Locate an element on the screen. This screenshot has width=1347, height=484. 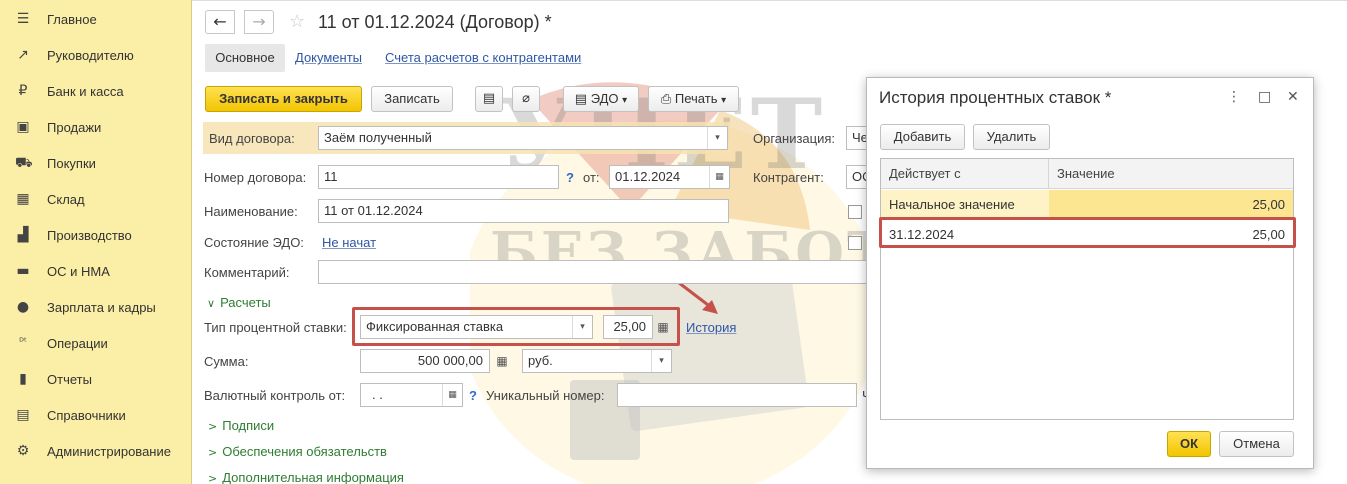
currency-select: руб. ▾ is located at coordinates (597, 361).